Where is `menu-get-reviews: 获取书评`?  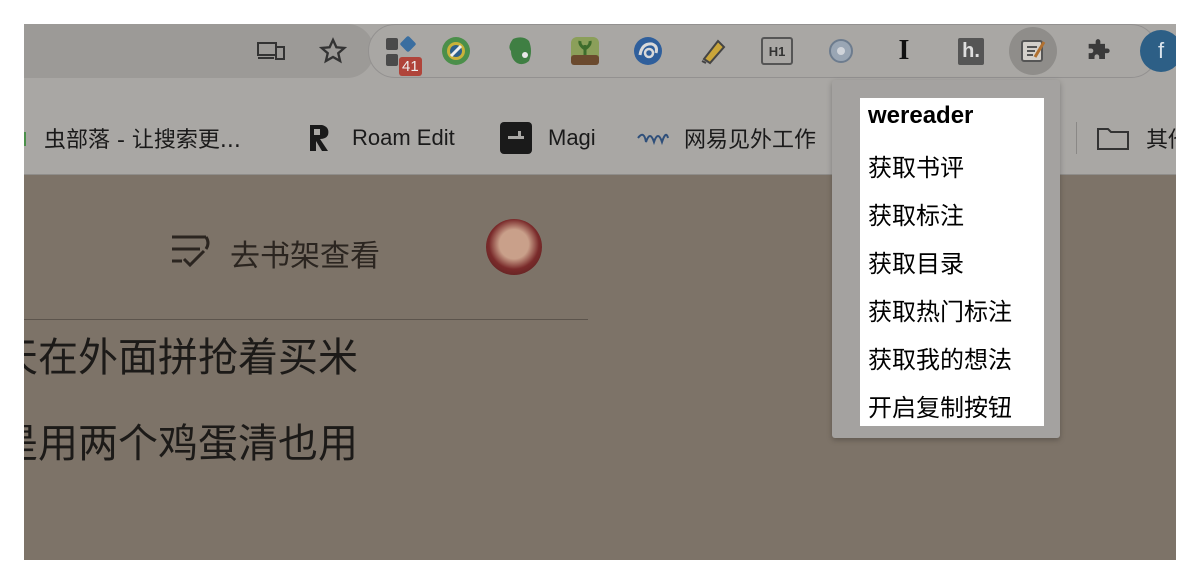
menu-get-reviews: 获取书评 is located at coordinates (916, 165).